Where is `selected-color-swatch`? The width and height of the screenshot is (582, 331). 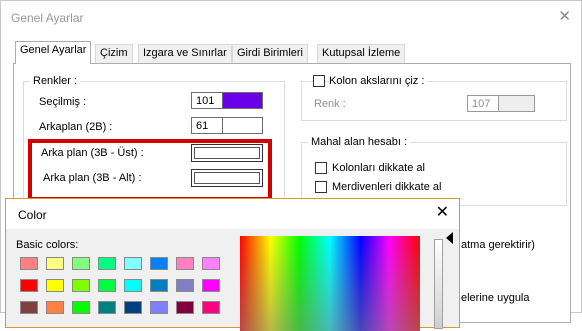 selected-color-swatch is located at coordinates (242, 100).